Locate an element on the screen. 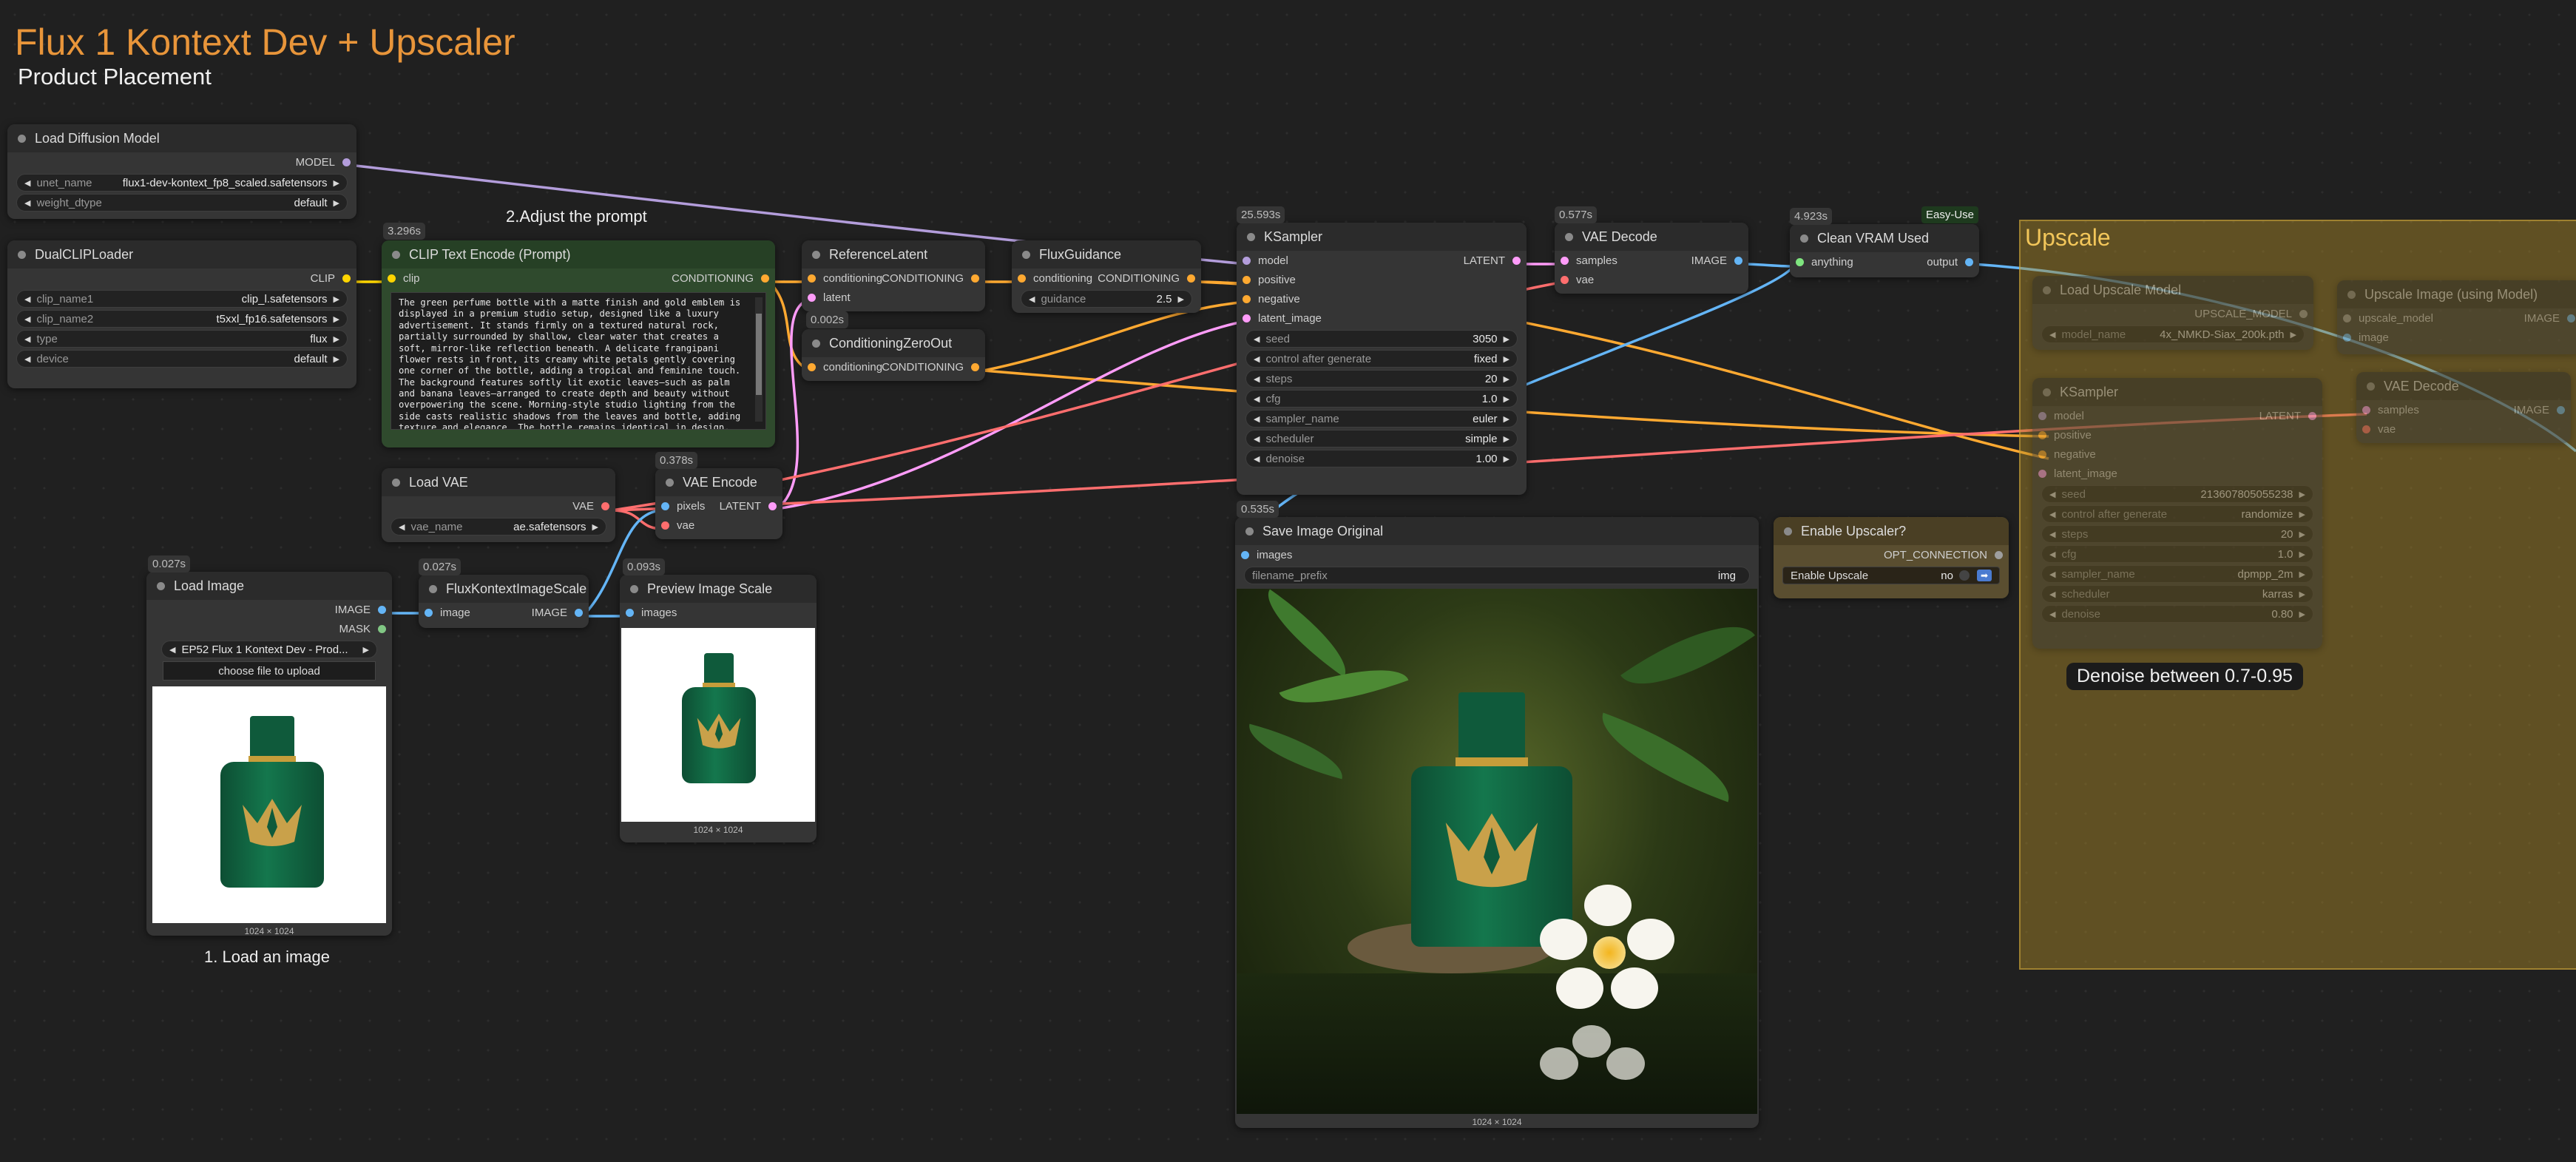  widget-vae-name: ◀ vae_name ae.safetensors ▶ is located at coordinates (498, 527).